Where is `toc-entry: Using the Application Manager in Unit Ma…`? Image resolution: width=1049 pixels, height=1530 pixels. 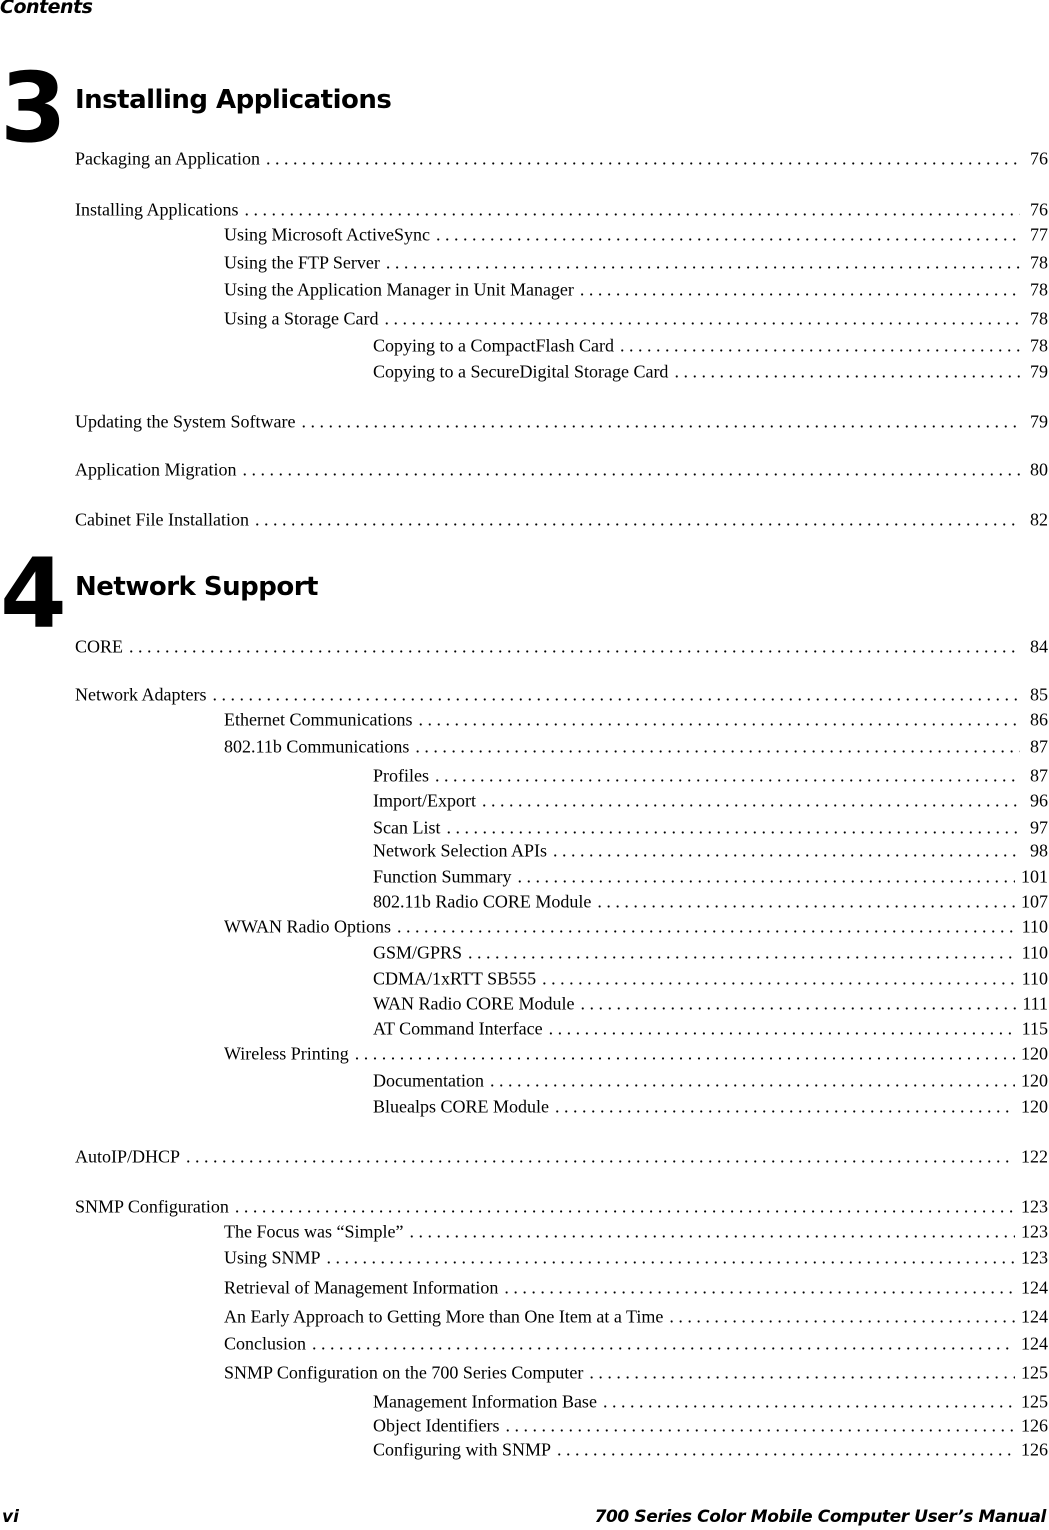 toc-entry: Using the Application Manager in Unit Ma… is located at coordinates (636, 289).